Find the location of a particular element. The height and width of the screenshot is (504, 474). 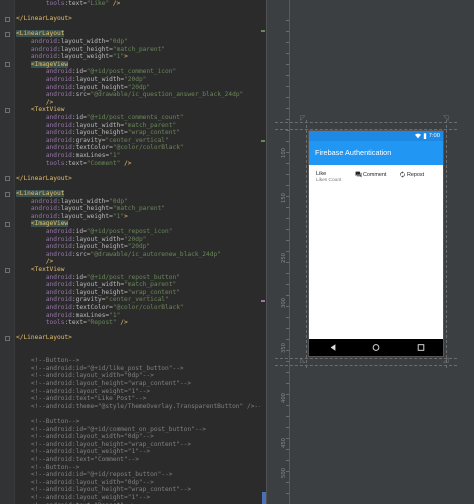

resize-handle-icon: ◸ is located at coordinates (302, 118).